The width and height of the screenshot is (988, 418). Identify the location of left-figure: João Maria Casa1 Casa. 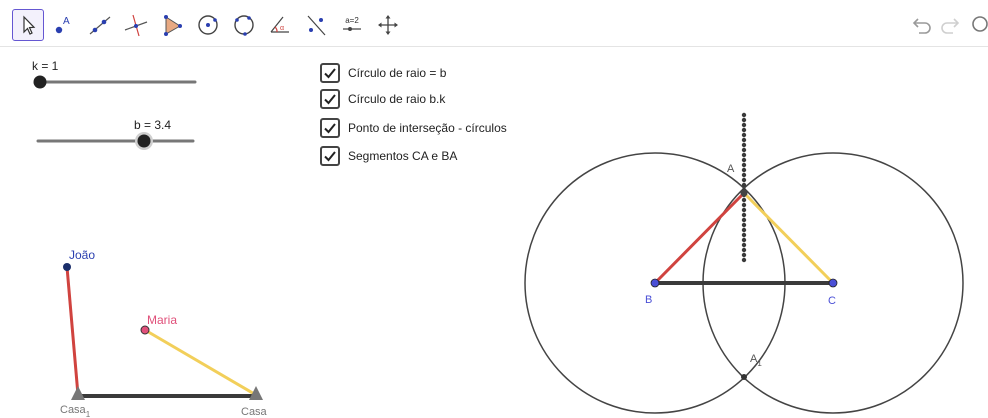
(164, 333).